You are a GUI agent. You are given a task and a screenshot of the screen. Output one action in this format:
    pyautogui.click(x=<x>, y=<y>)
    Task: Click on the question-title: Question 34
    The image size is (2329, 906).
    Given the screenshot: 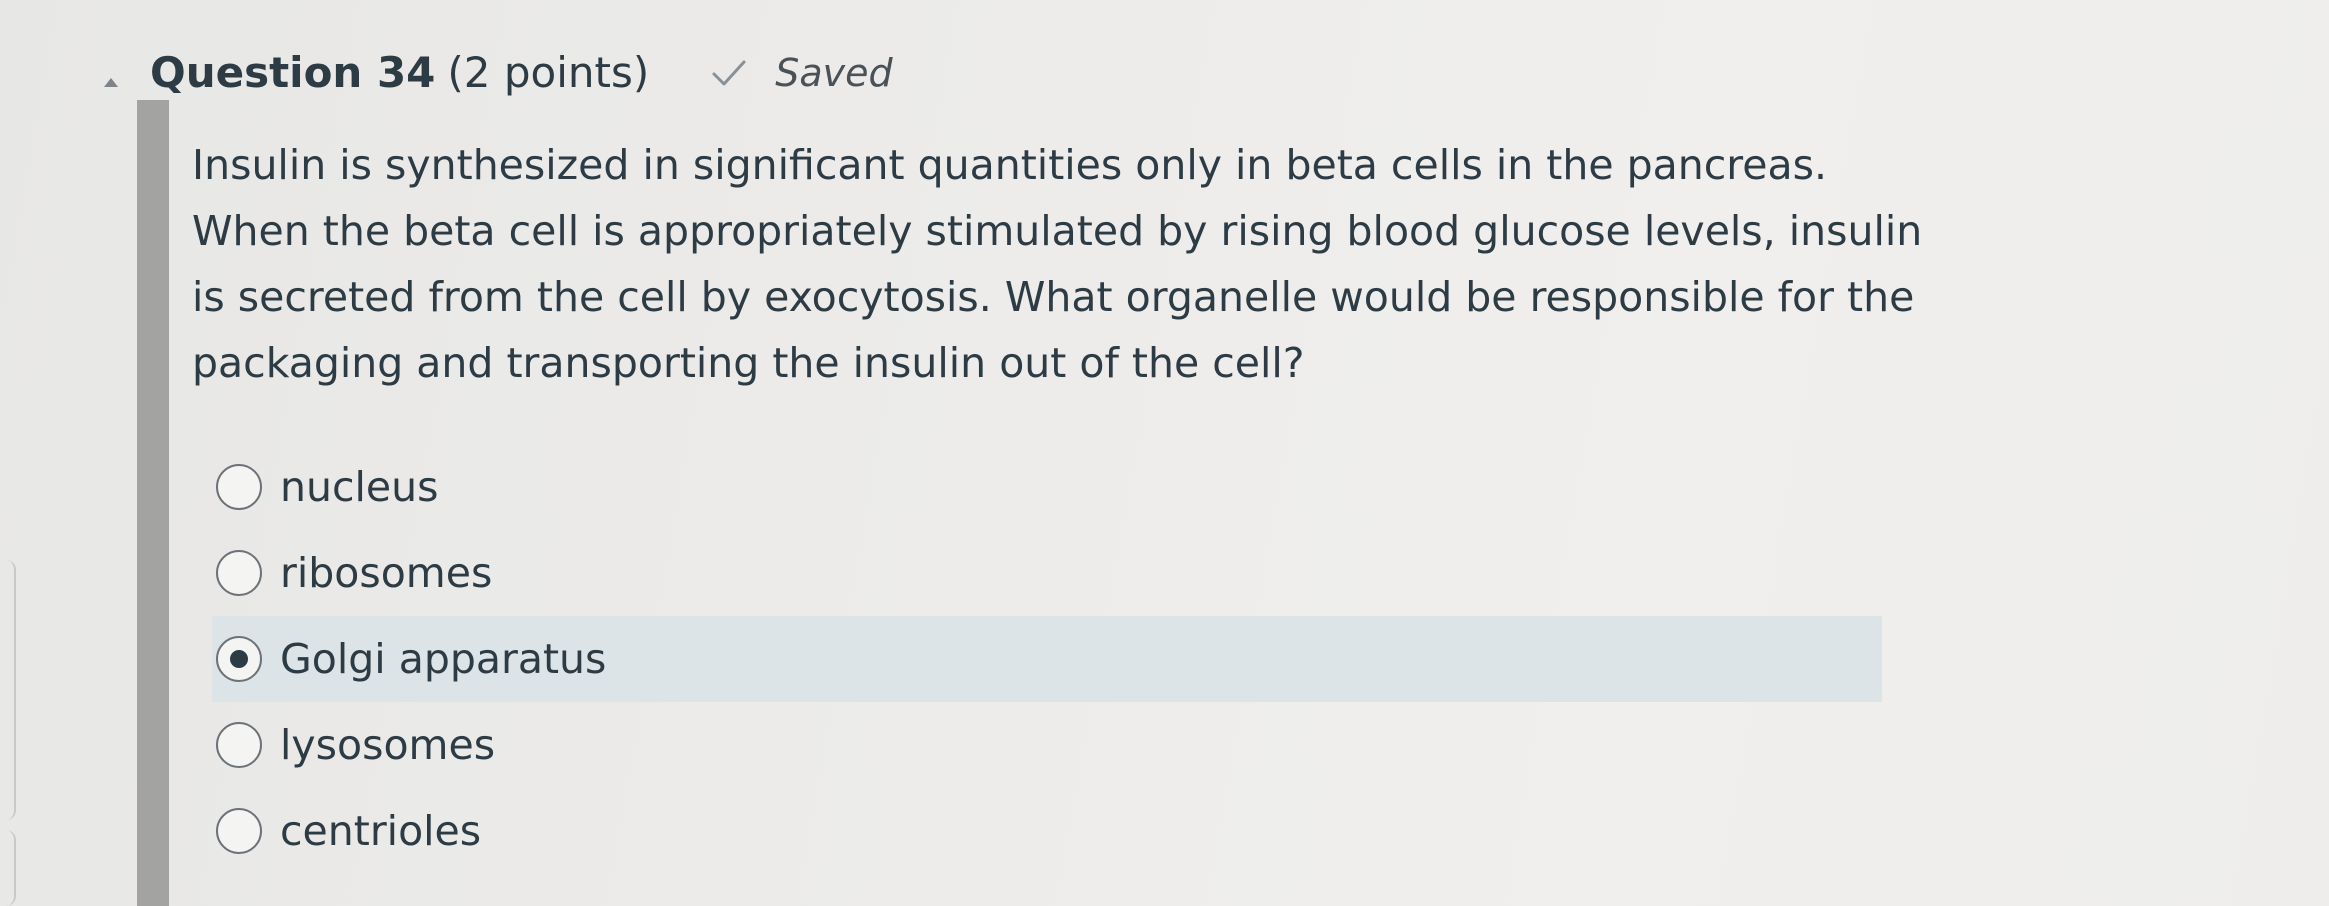 What is the action you would take?
    pyautogui.click(x=293, y=72)
    